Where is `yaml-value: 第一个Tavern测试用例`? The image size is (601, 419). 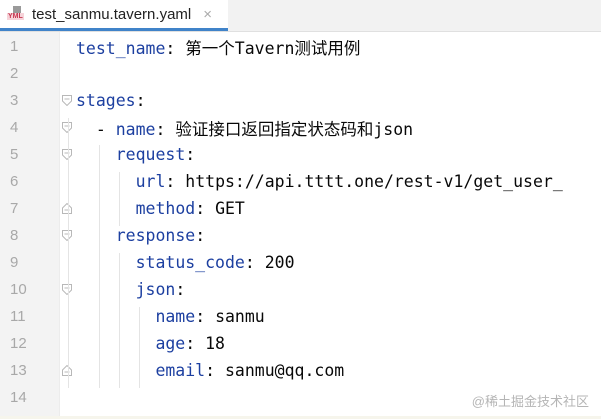 yaml-value: 第一个Tavern测试用例 is located at coordinates (273, 48).